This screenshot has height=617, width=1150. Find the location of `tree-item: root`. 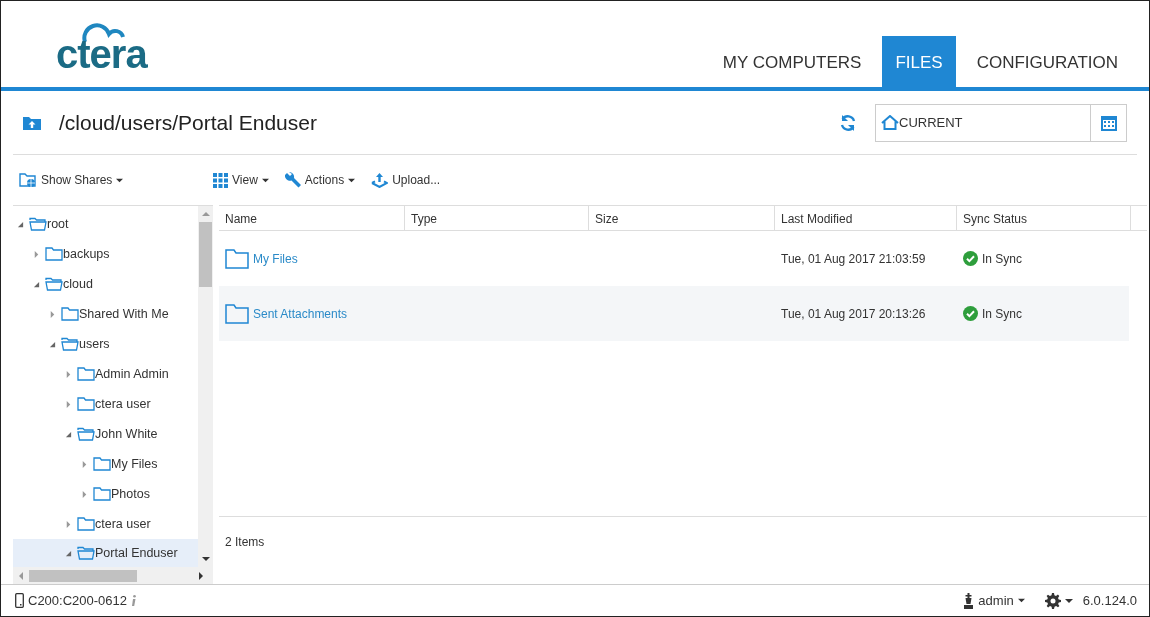

tree-item: root is located at coordinates (105, 224).